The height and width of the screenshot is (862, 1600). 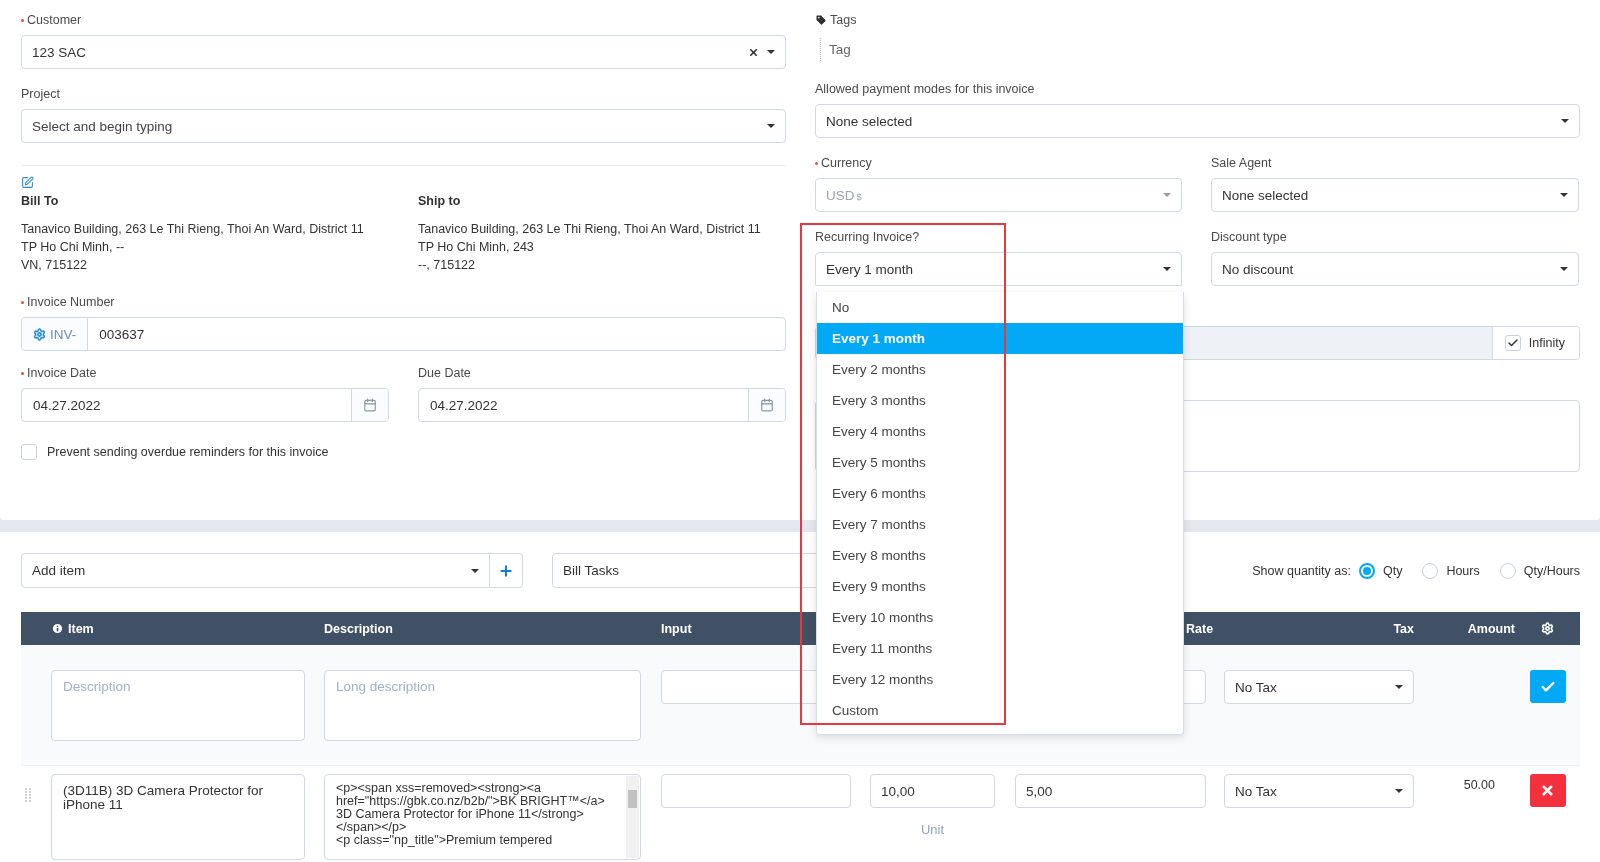 I want to click on tag-input: Tag, so click(x=839, y=49).